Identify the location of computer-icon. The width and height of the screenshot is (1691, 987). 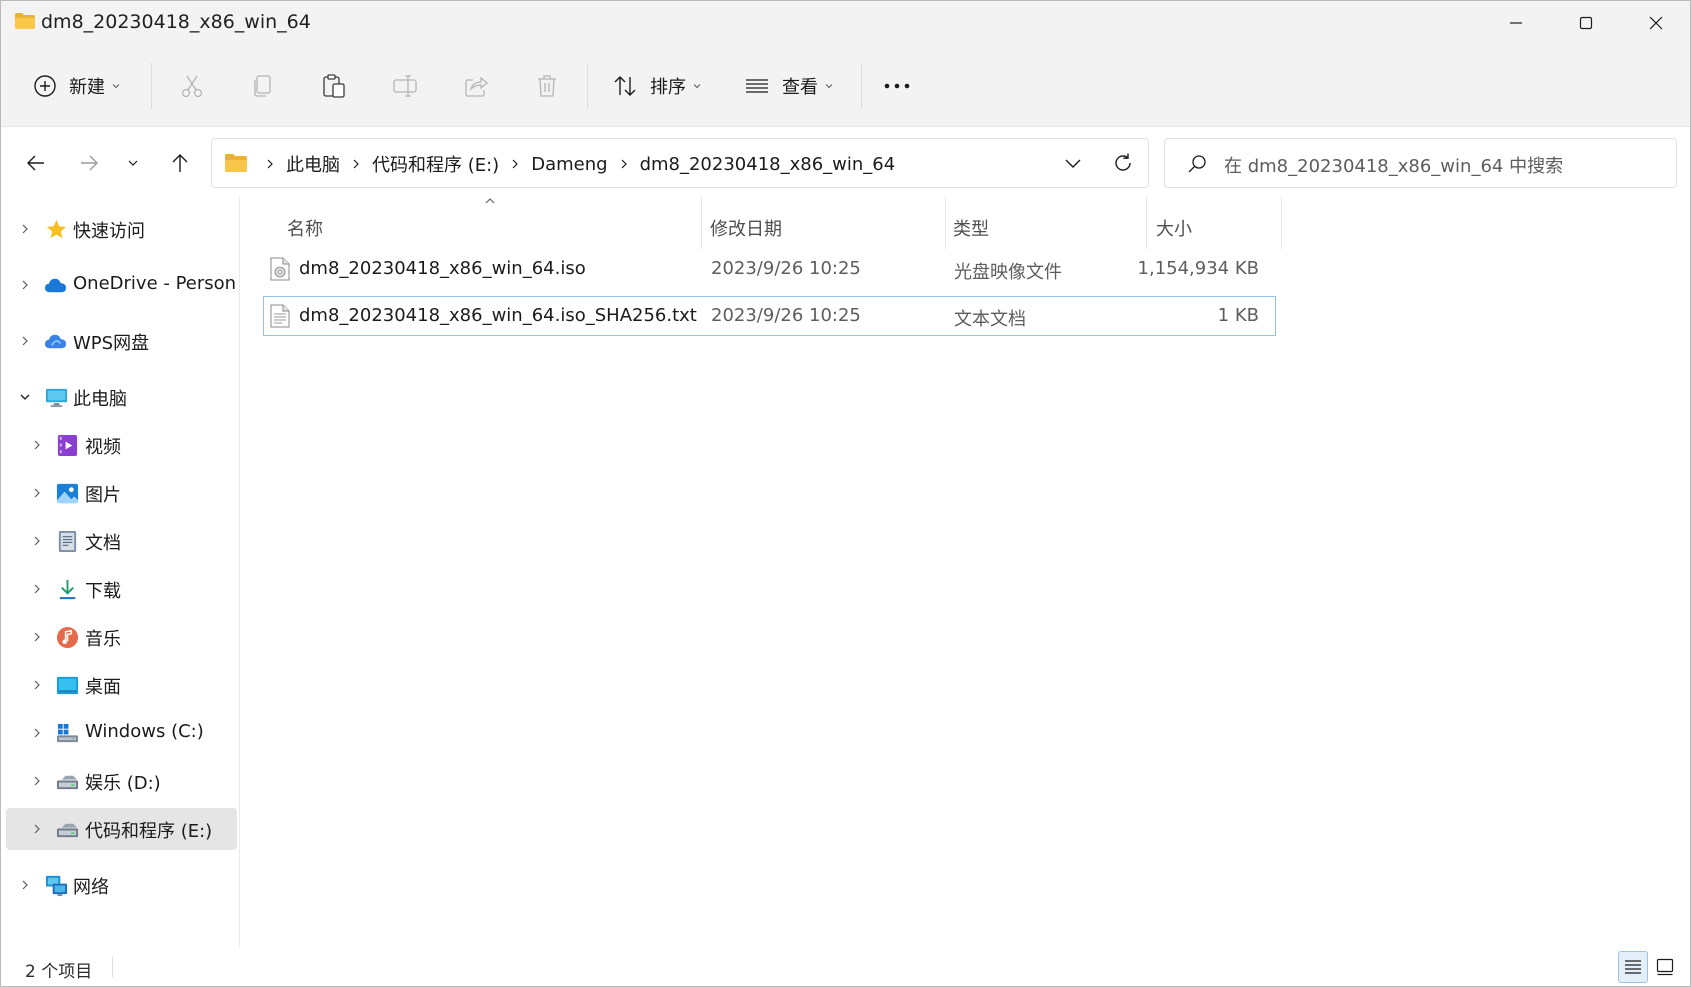
(56, 398).